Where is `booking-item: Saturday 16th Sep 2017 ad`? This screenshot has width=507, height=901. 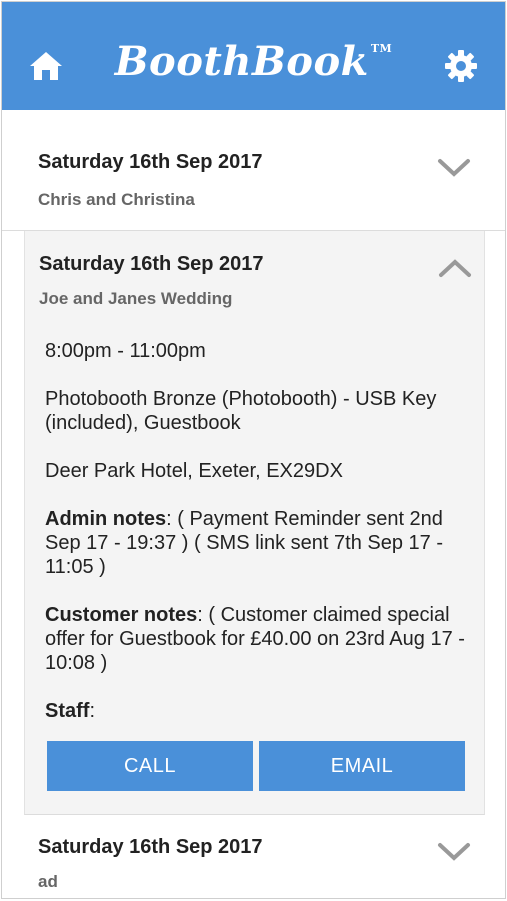 booking-item: Saturday 16th Sep 2017 ad is located at coordinates (253, 856).